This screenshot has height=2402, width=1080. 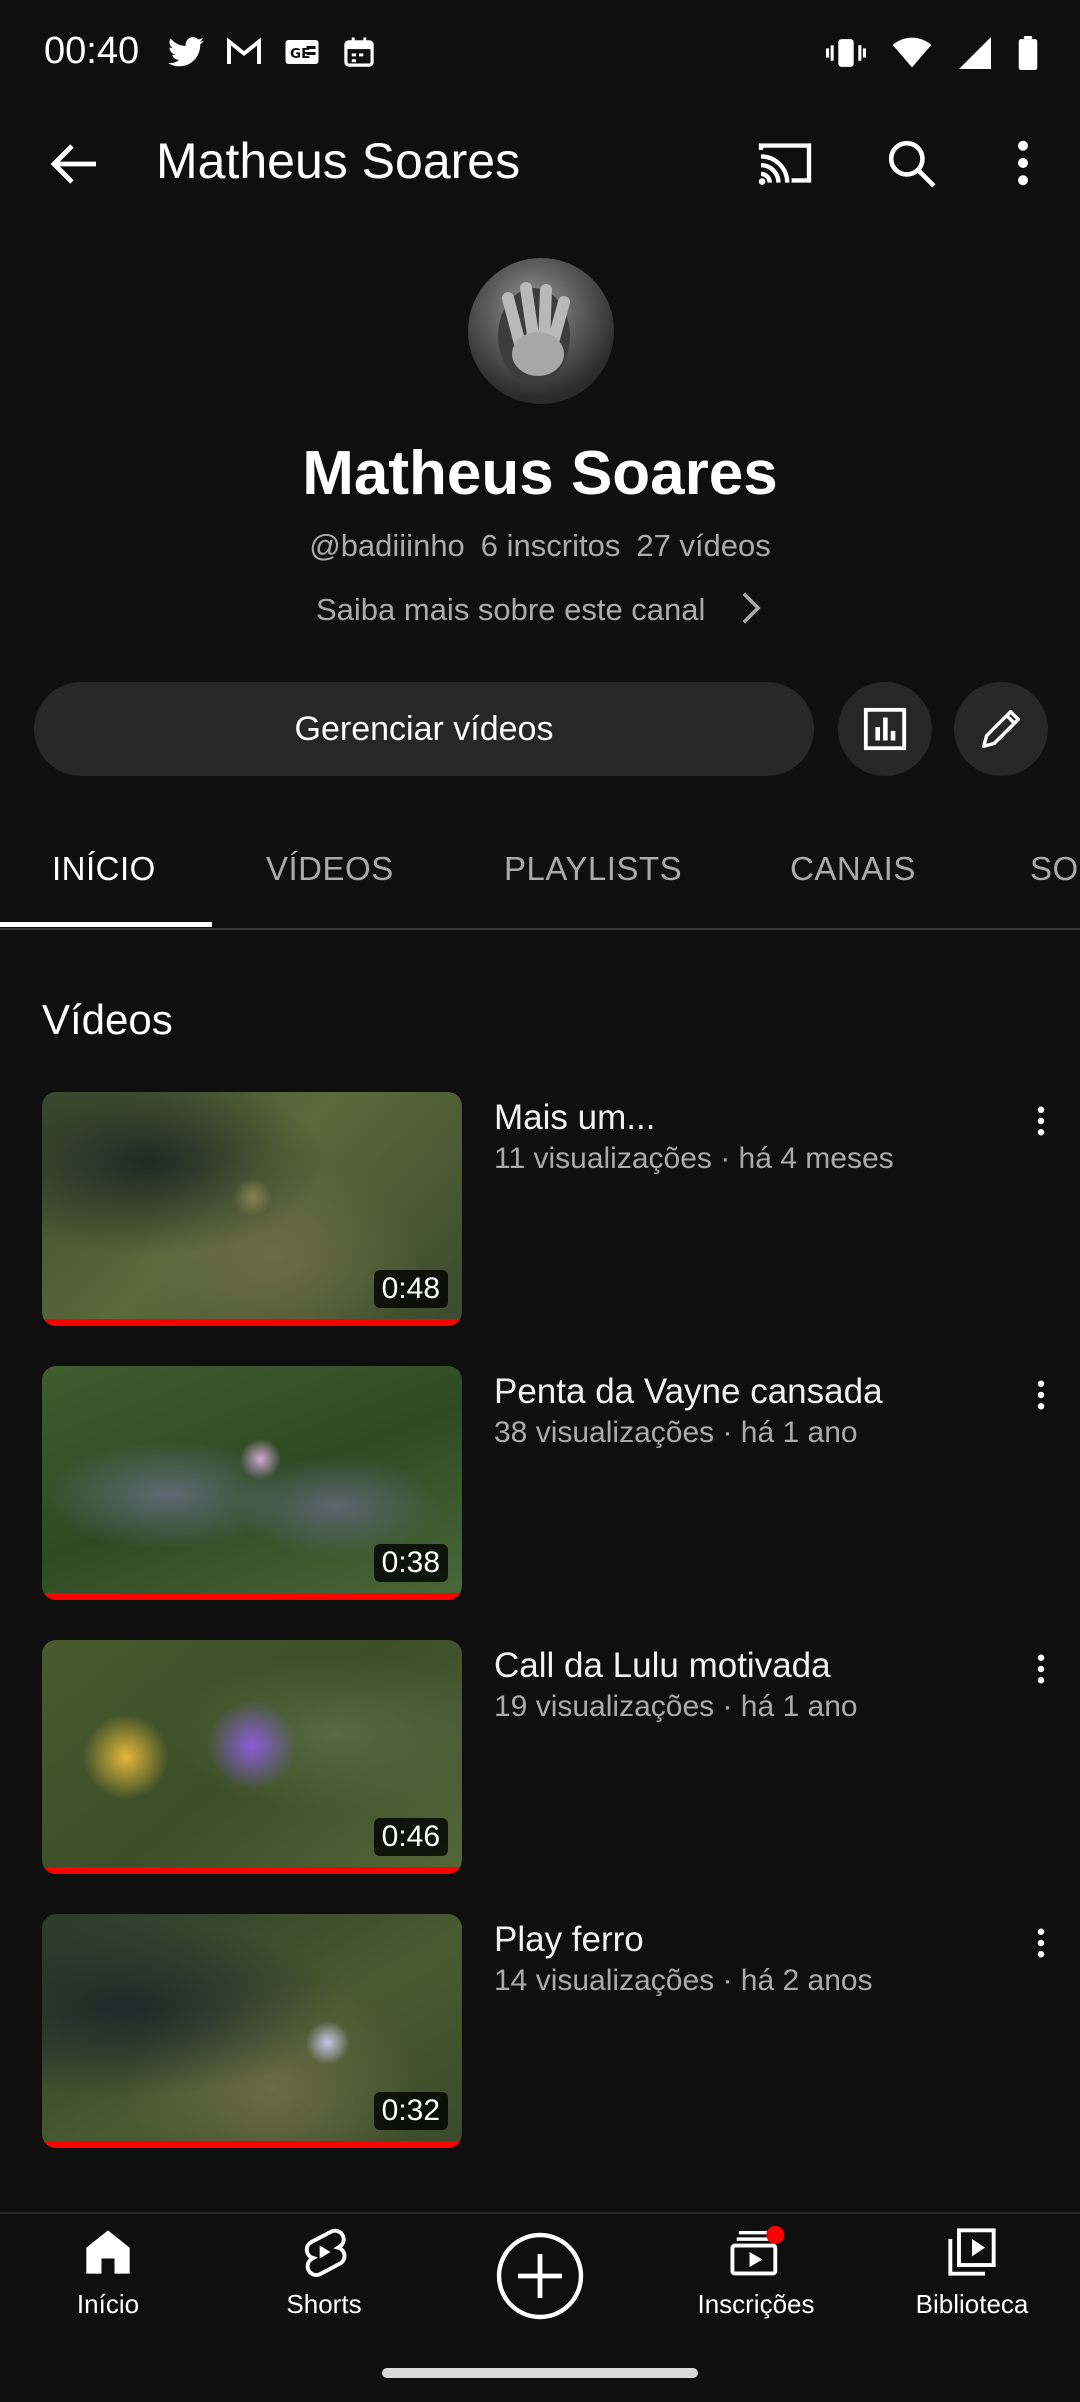 I want to click on tab-canais: CANAIS, so click(x=853, y=869).